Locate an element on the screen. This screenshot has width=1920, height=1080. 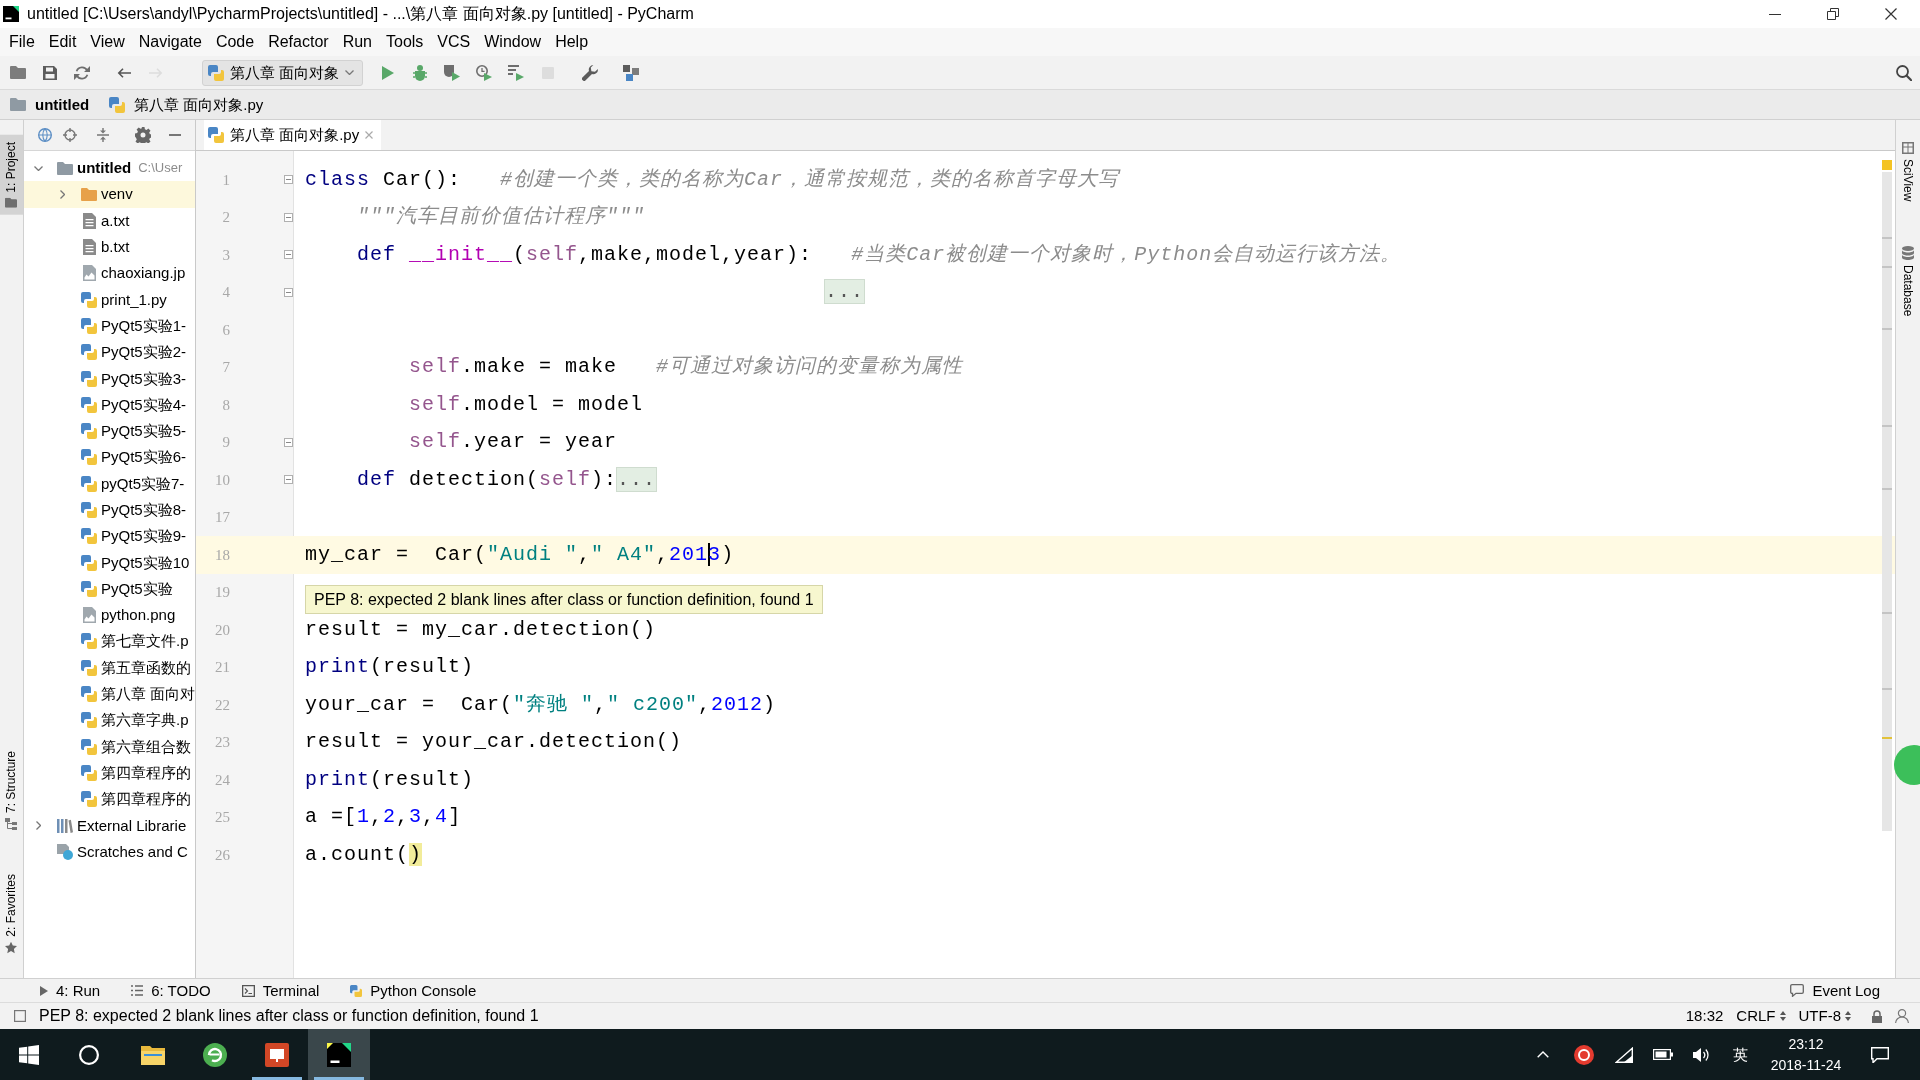
editor-tab: 第八章 面向对象.py is located at coordinates (293, 135).